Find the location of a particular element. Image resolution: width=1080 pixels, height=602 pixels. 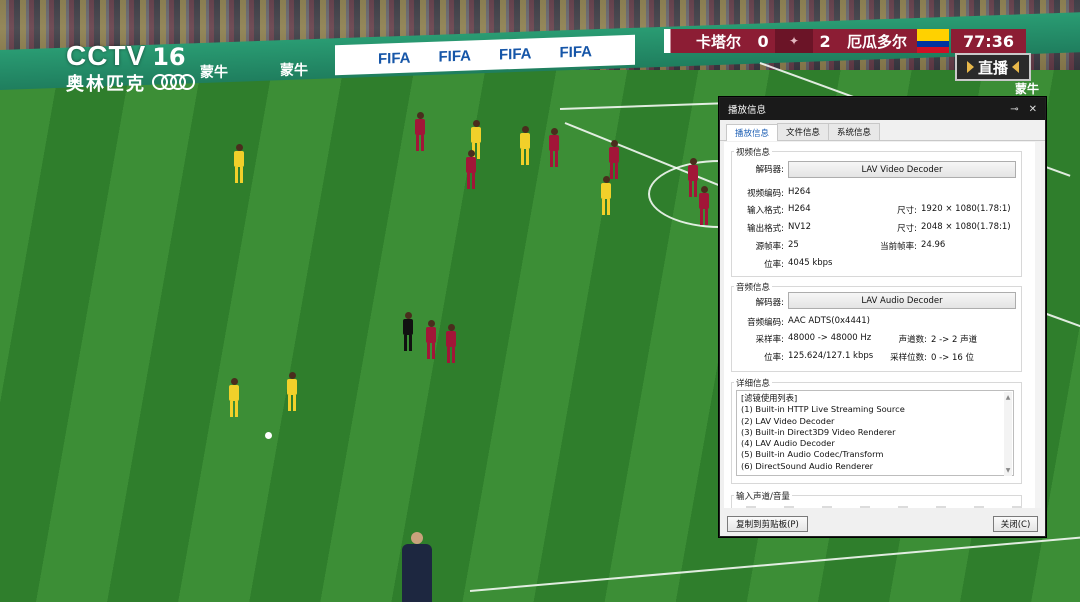

match-clock: 77:36 is located at coordinates (988, 41).